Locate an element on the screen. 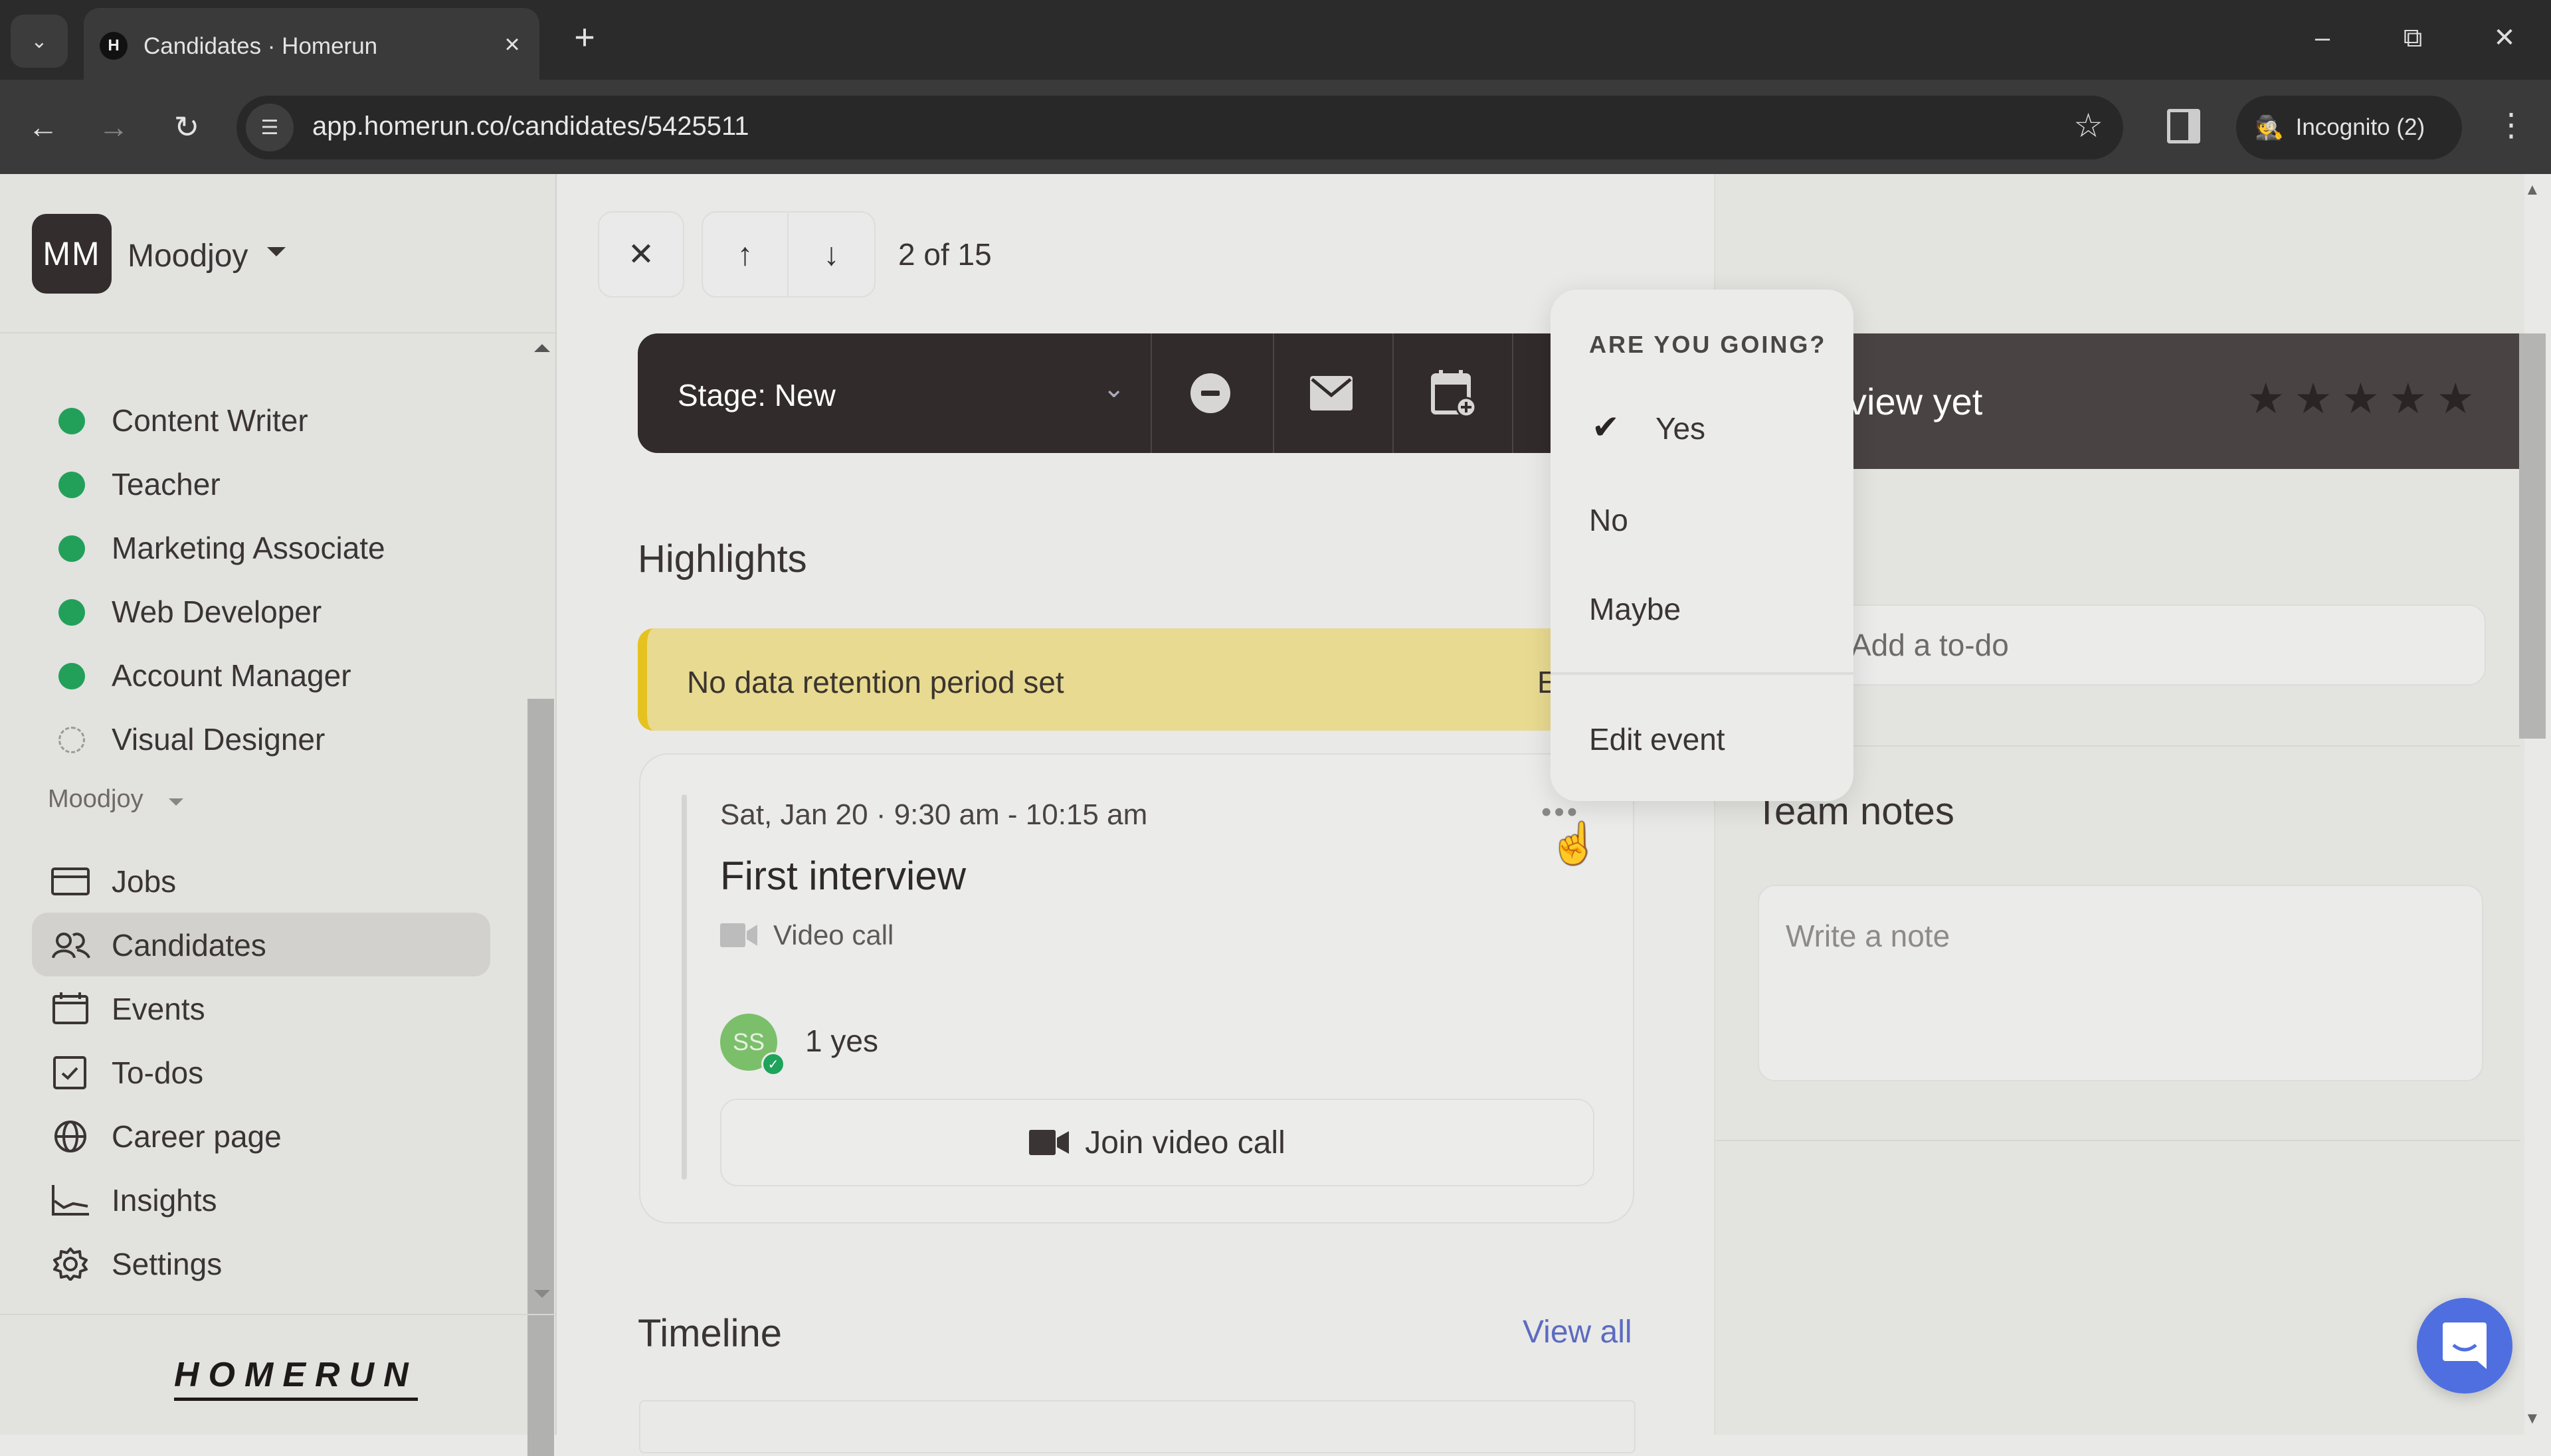 The width and height of the screenshot is (2551, 1456). site-info-icon: ☰ is located at coordinates (270, 127).